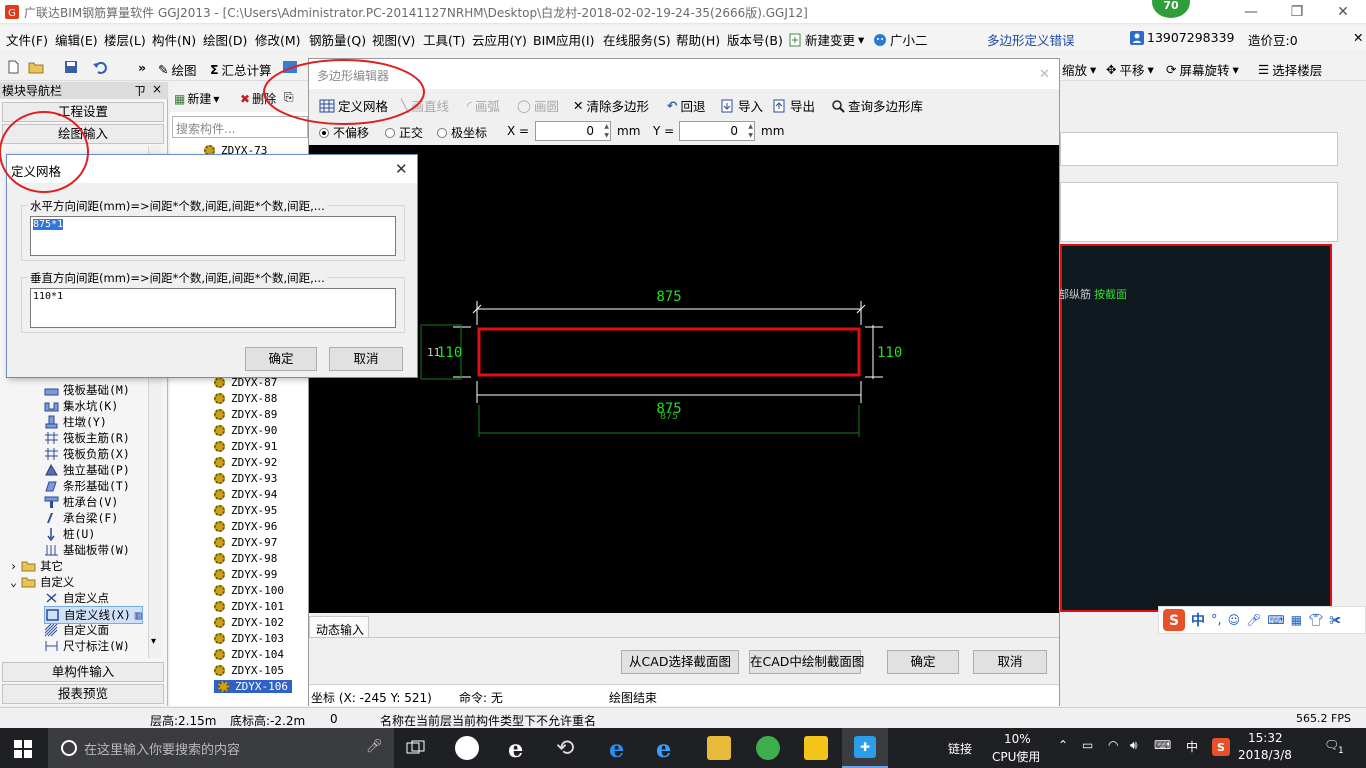 Image resolution: width=1366 pixels, height=768 pixels. Describe the element at coordinates (444, 39) in the screenshot. I see `menu-tools: 工具(T)` at that location.